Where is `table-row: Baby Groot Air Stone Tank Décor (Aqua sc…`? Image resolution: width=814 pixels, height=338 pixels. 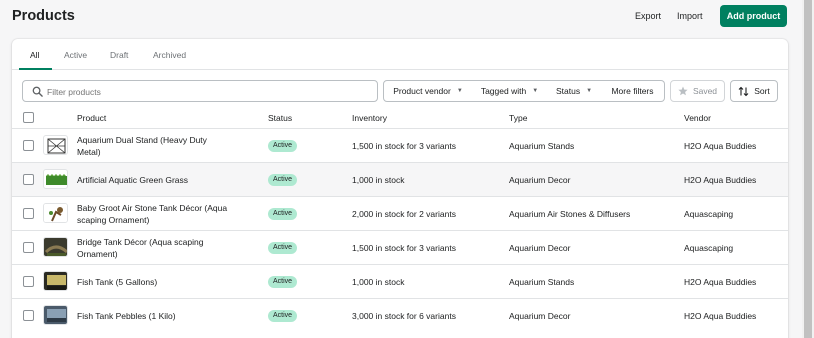 table-row: Baby Groot Air Stone Tank Décor (Aqua sc… is located at coordinates (400, 213).